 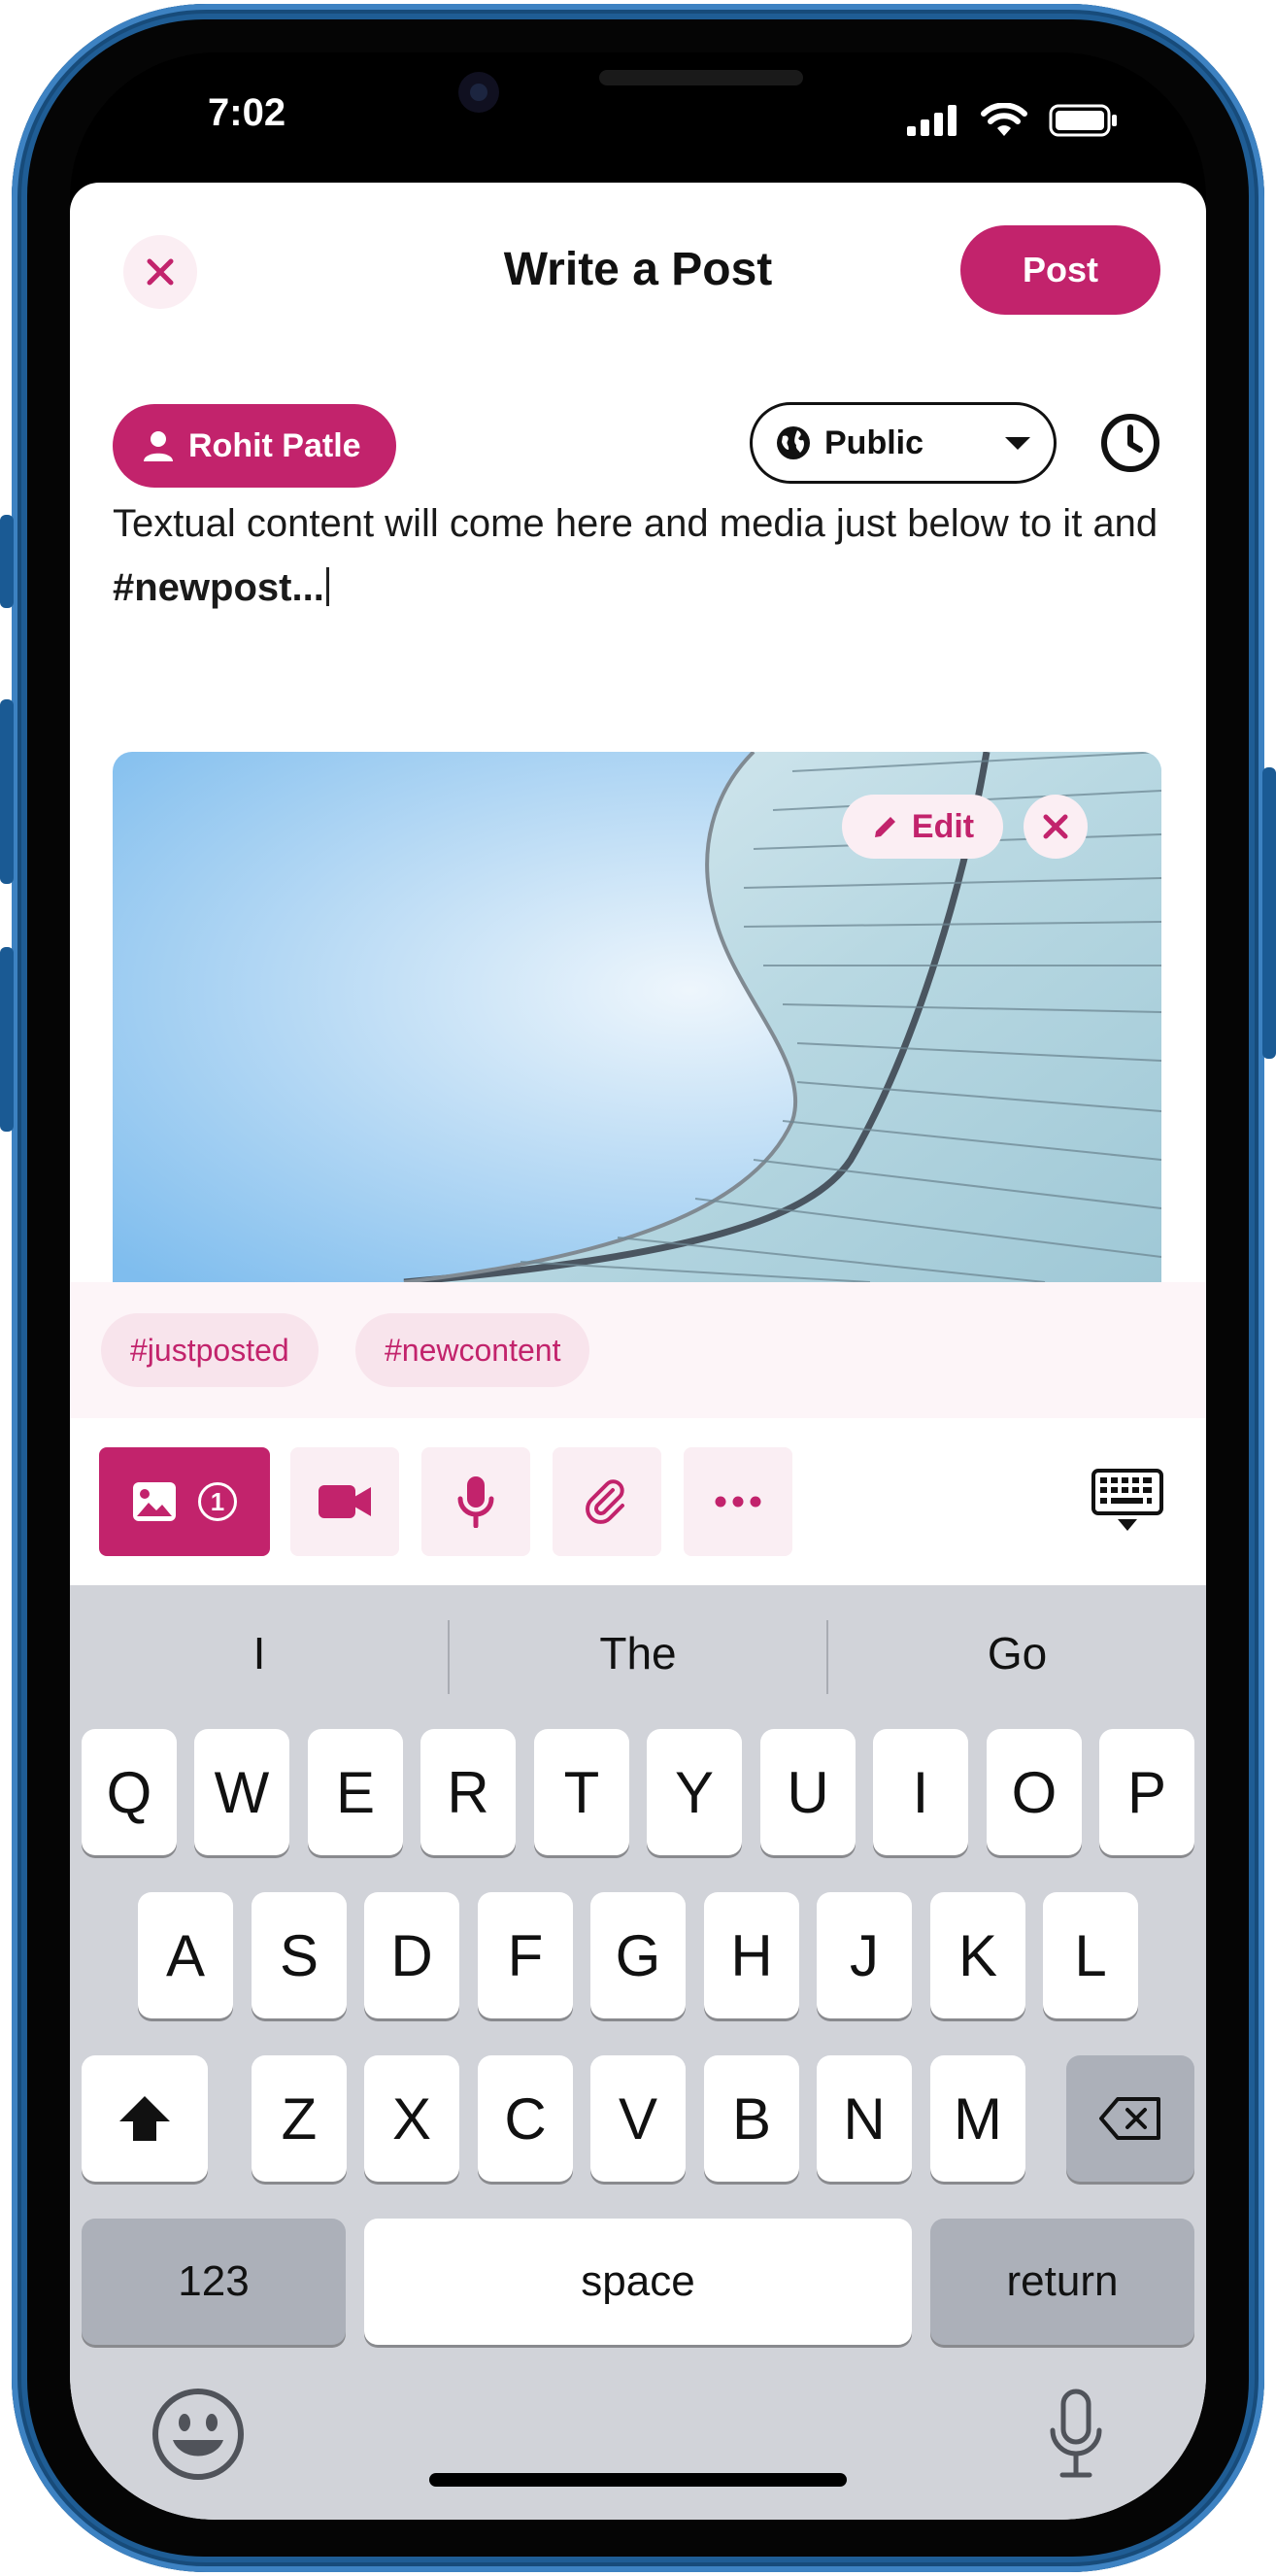 I want to click on status-time: 7:02, so click(x=247, y=112).